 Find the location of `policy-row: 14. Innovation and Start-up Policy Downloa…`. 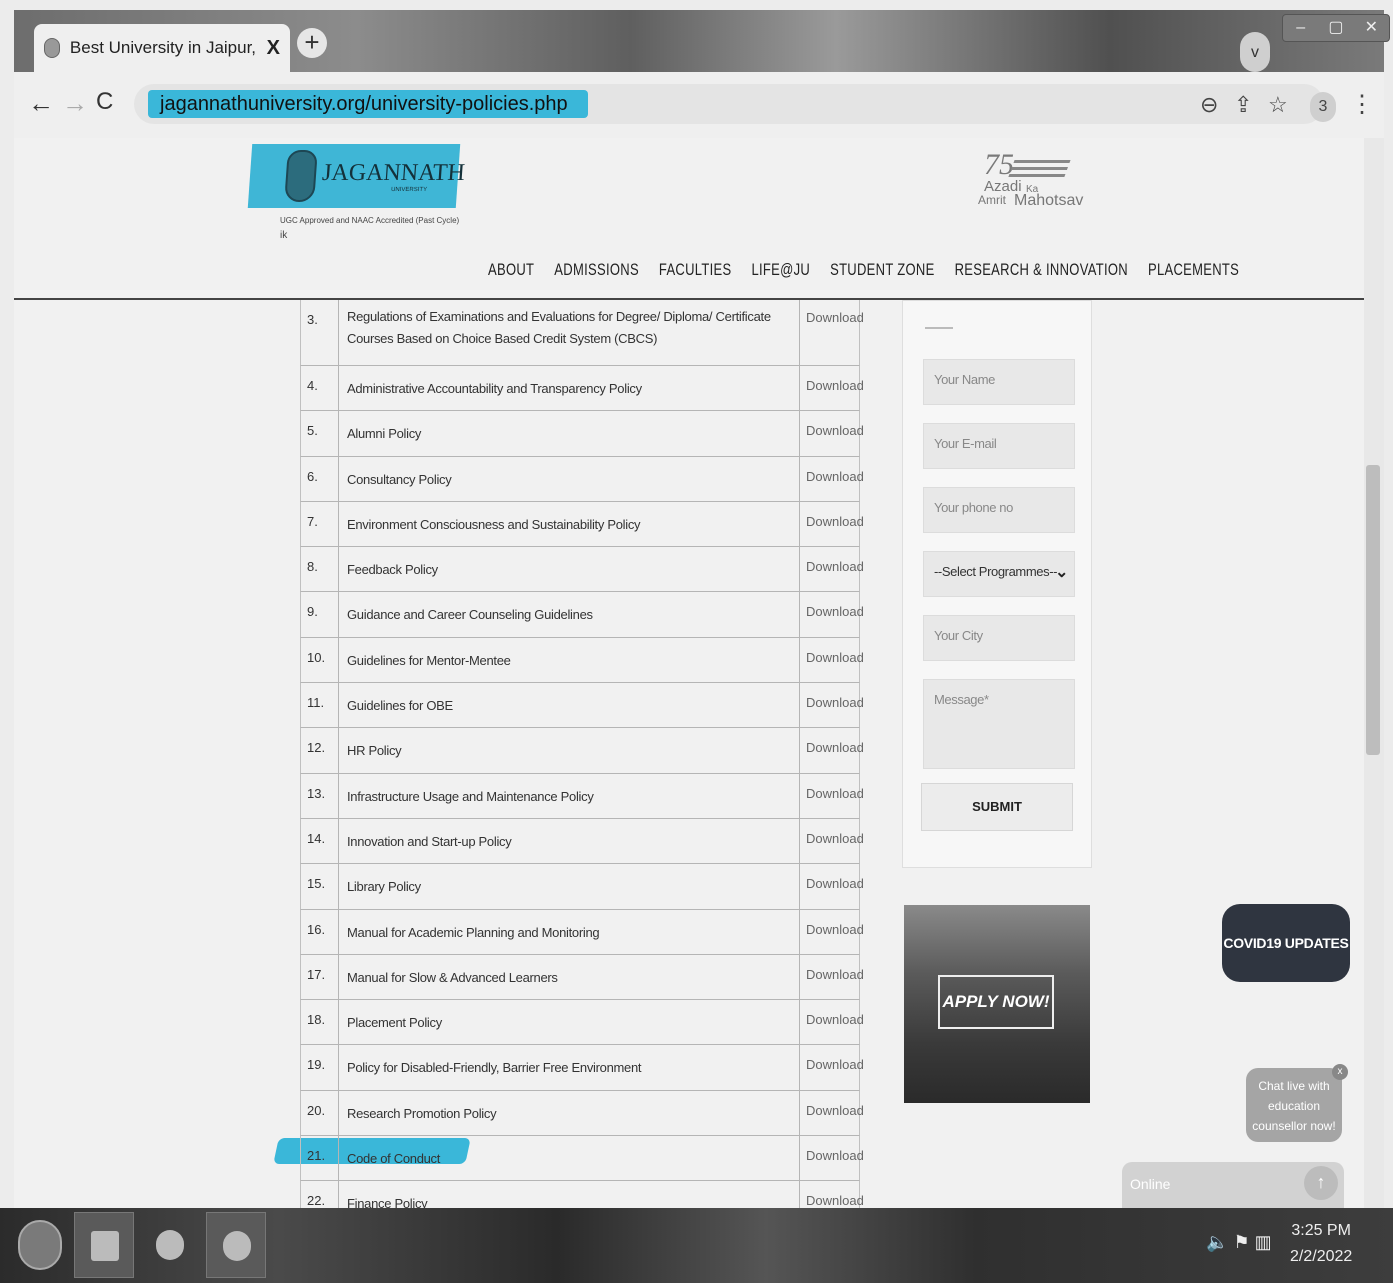

policy-row: 14. Innovation and Start-up Policy Downloa… is located at coordinates (582, 841).